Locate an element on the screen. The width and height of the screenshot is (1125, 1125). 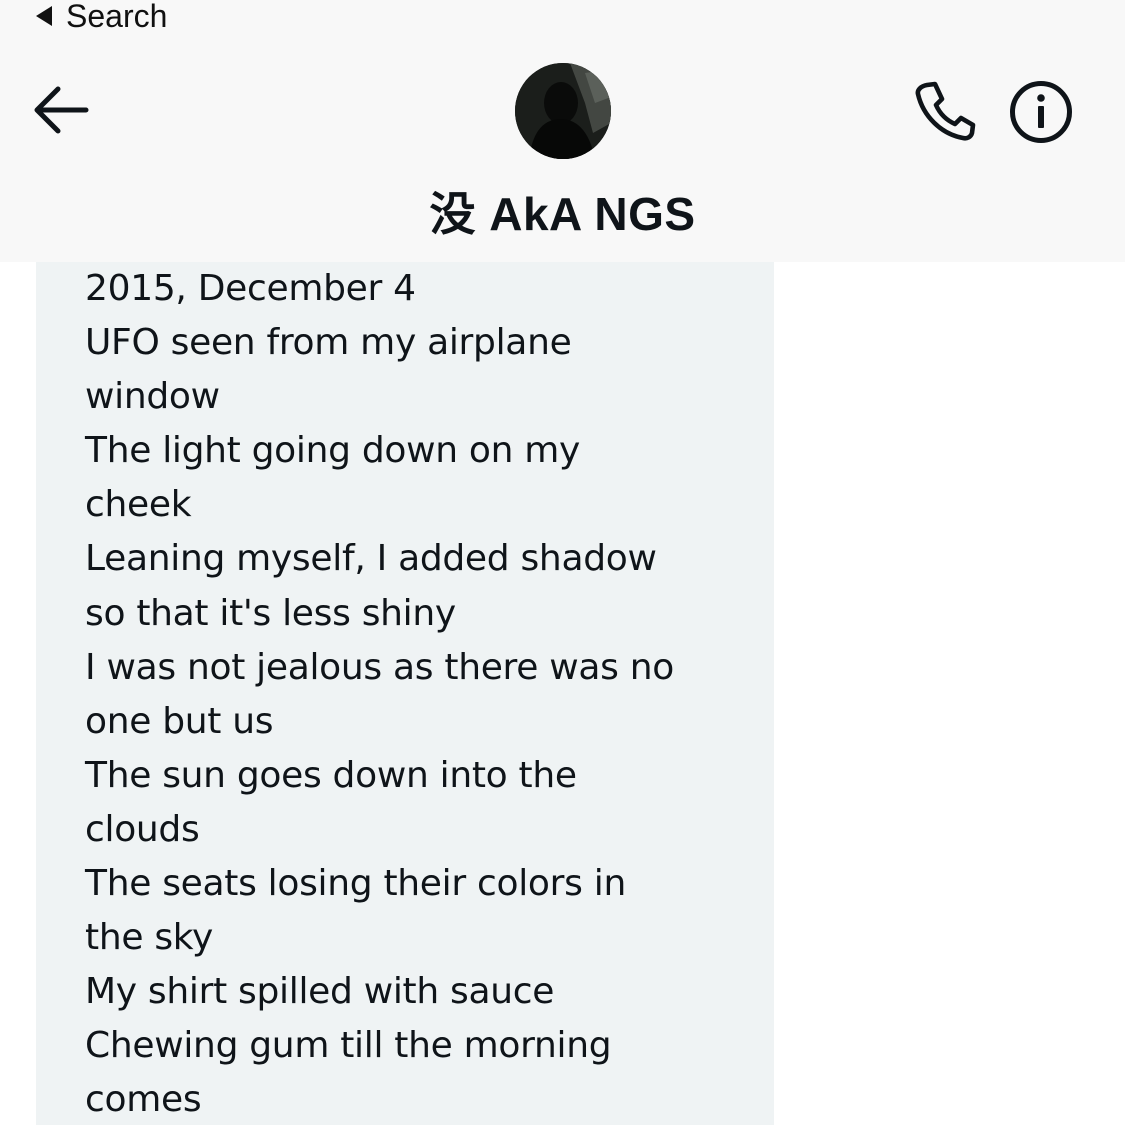
phone-icon is located at coordinates (944, 111).